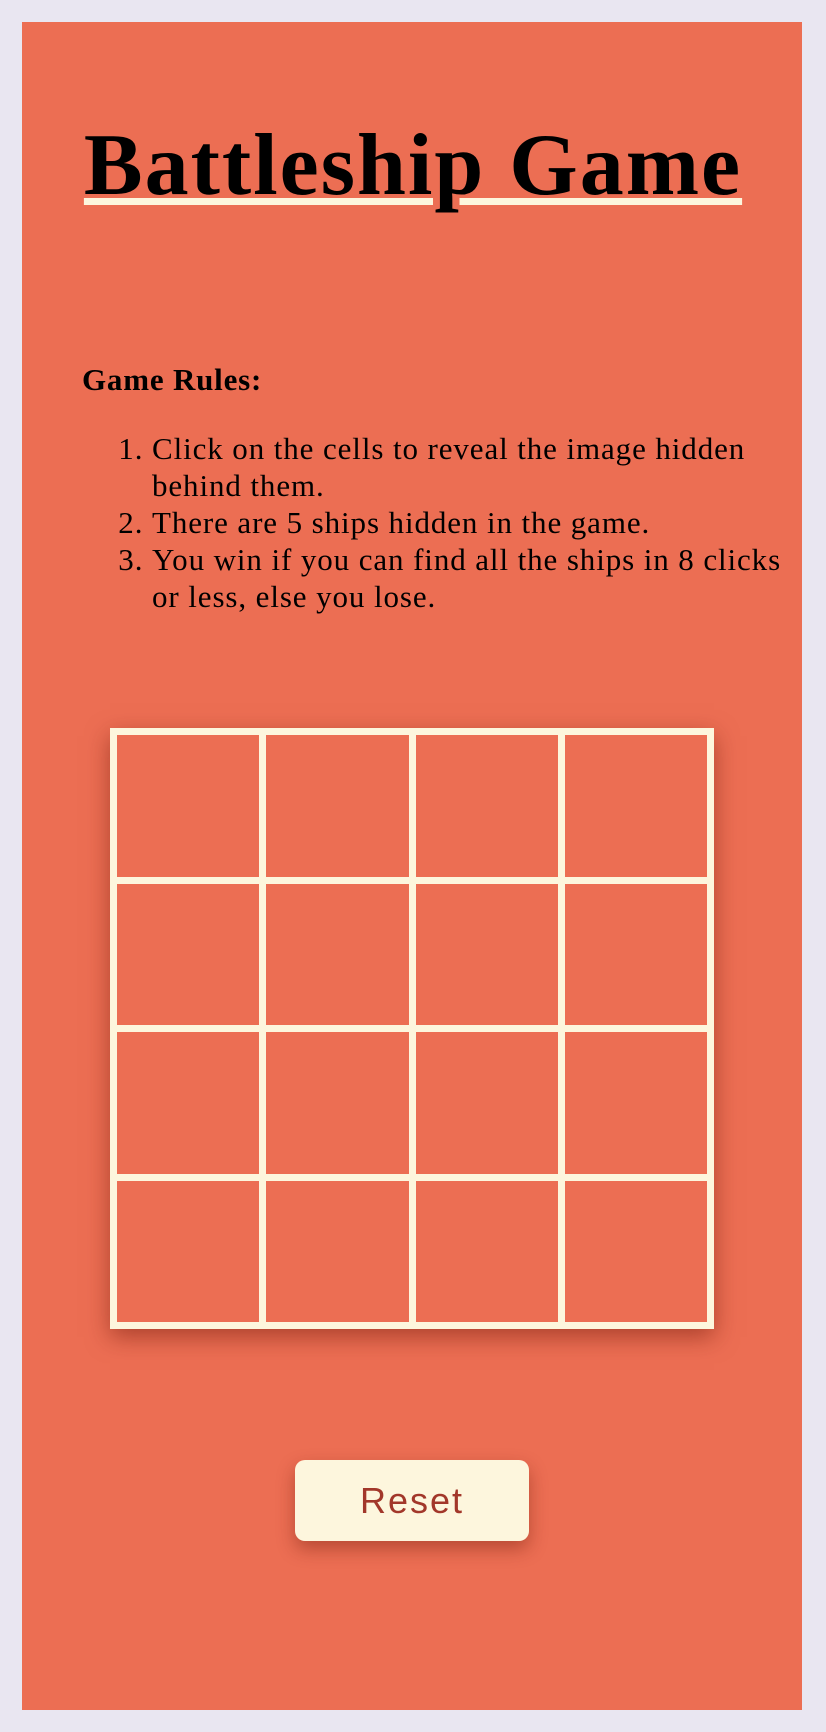 Image resolution: width=826 pixels, height=1732 pixels. Describe the element at coordinates (635, 954) in the screenshot. I see `board-cell-r2-c4` at that location.